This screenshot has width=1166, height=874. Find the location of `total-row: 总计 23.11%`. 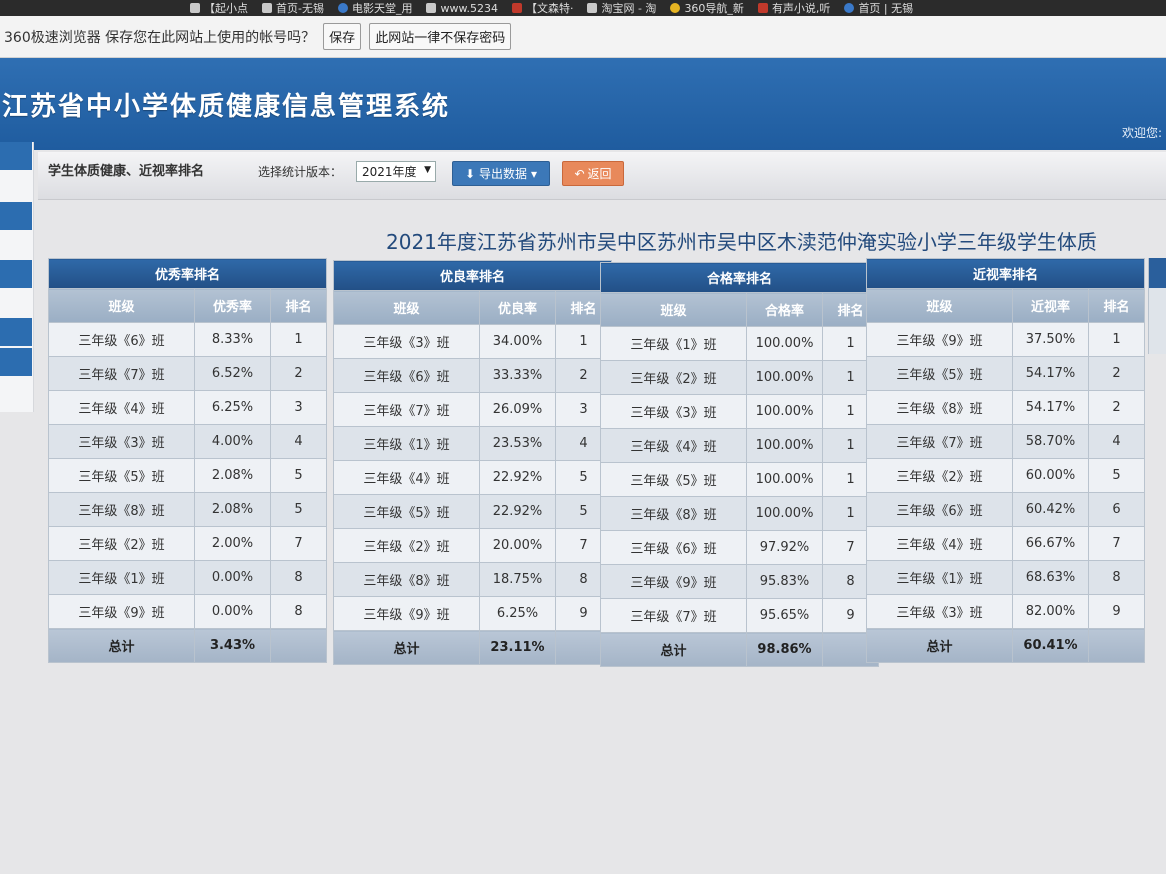

total-row: 总计 23.11% is located at coordinates (472, 647).